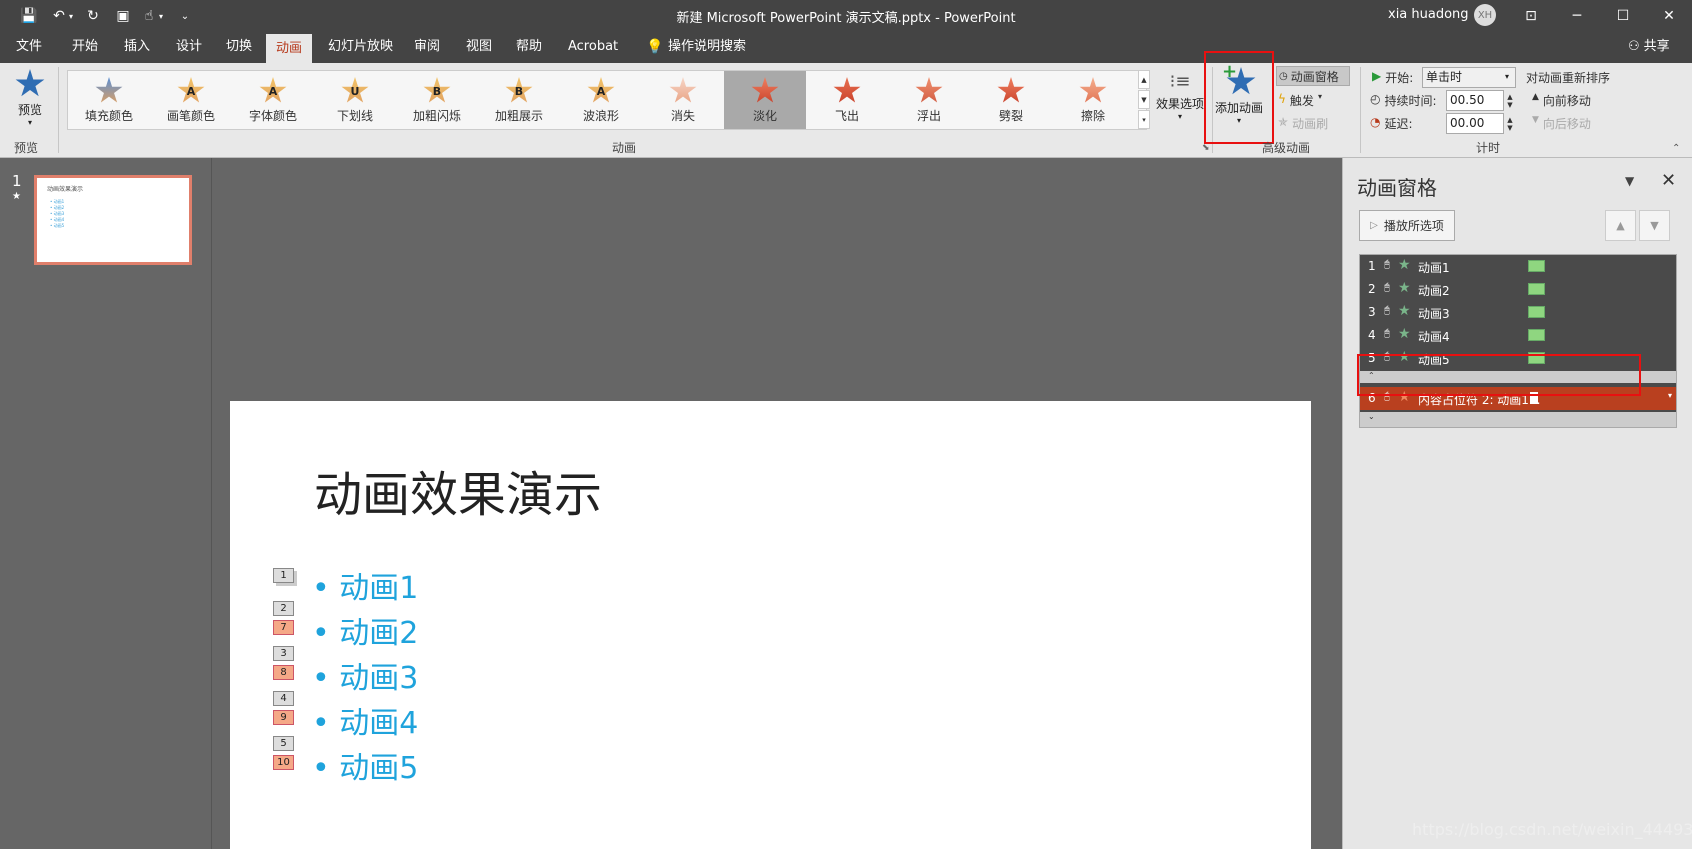 This screenshot has width=1692, height=849. I want to click on animation-tag: 7, so click(283, 627).